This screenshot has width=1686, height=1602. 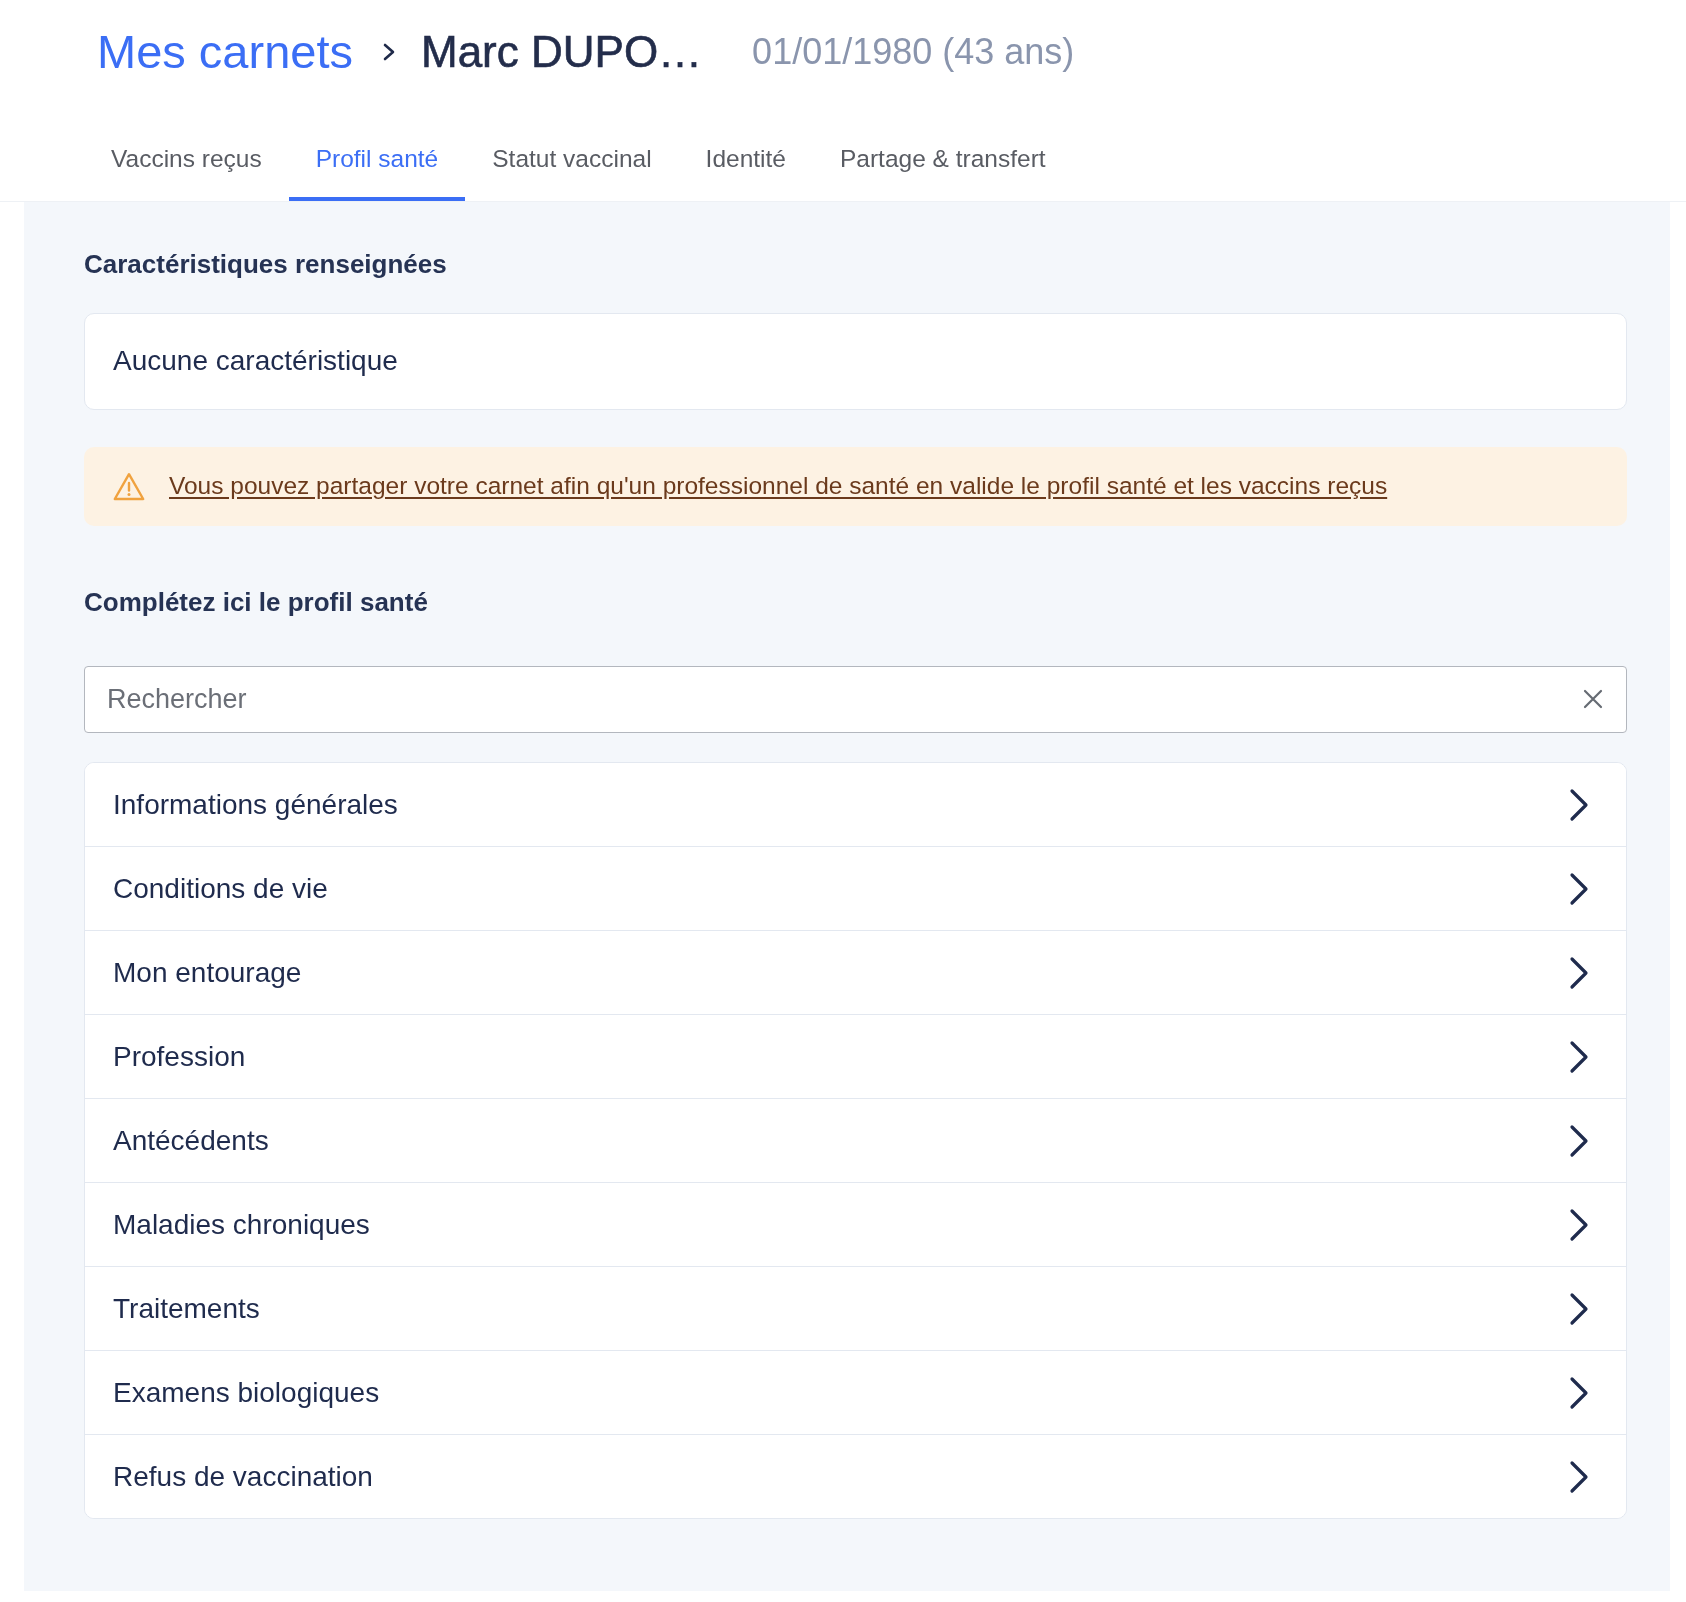 I want to click on share-link: Vous pouvez partager votre carnet afin qu'un professionnel de santé en valide le profil santé et les vaccins reçus, so click(x=778, y=486).